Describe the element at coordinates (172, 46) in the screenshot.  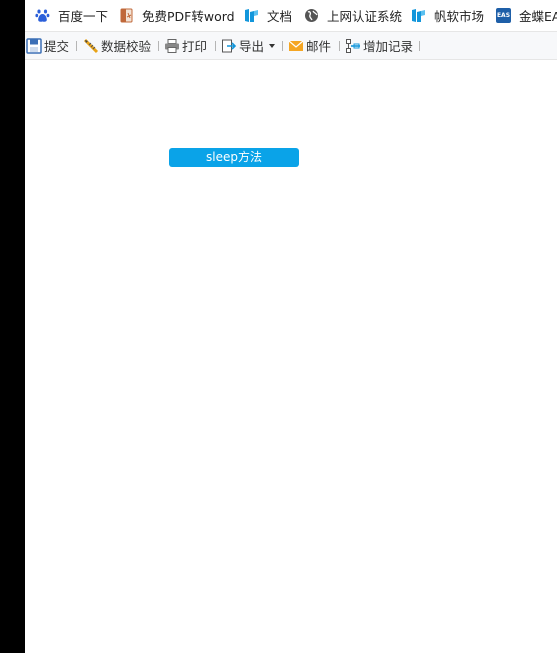
I see `printer-icon` at that location.